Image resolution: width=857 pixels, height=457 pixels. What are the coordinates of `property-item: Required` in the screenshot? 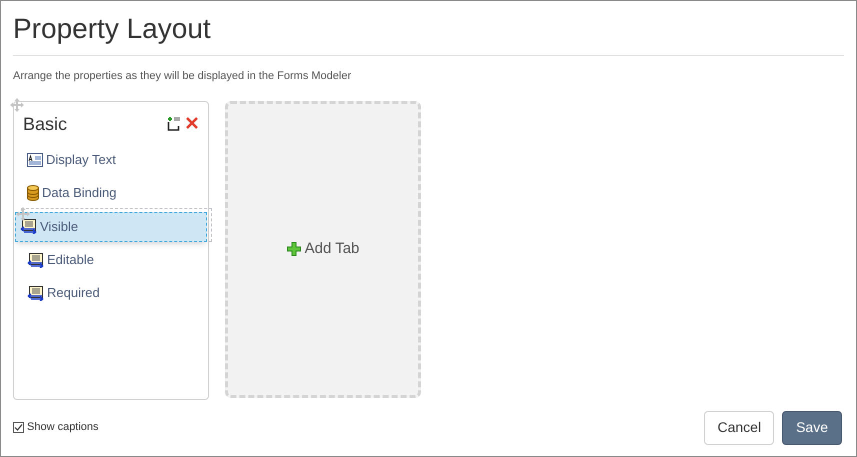 It's located at (111, 293).